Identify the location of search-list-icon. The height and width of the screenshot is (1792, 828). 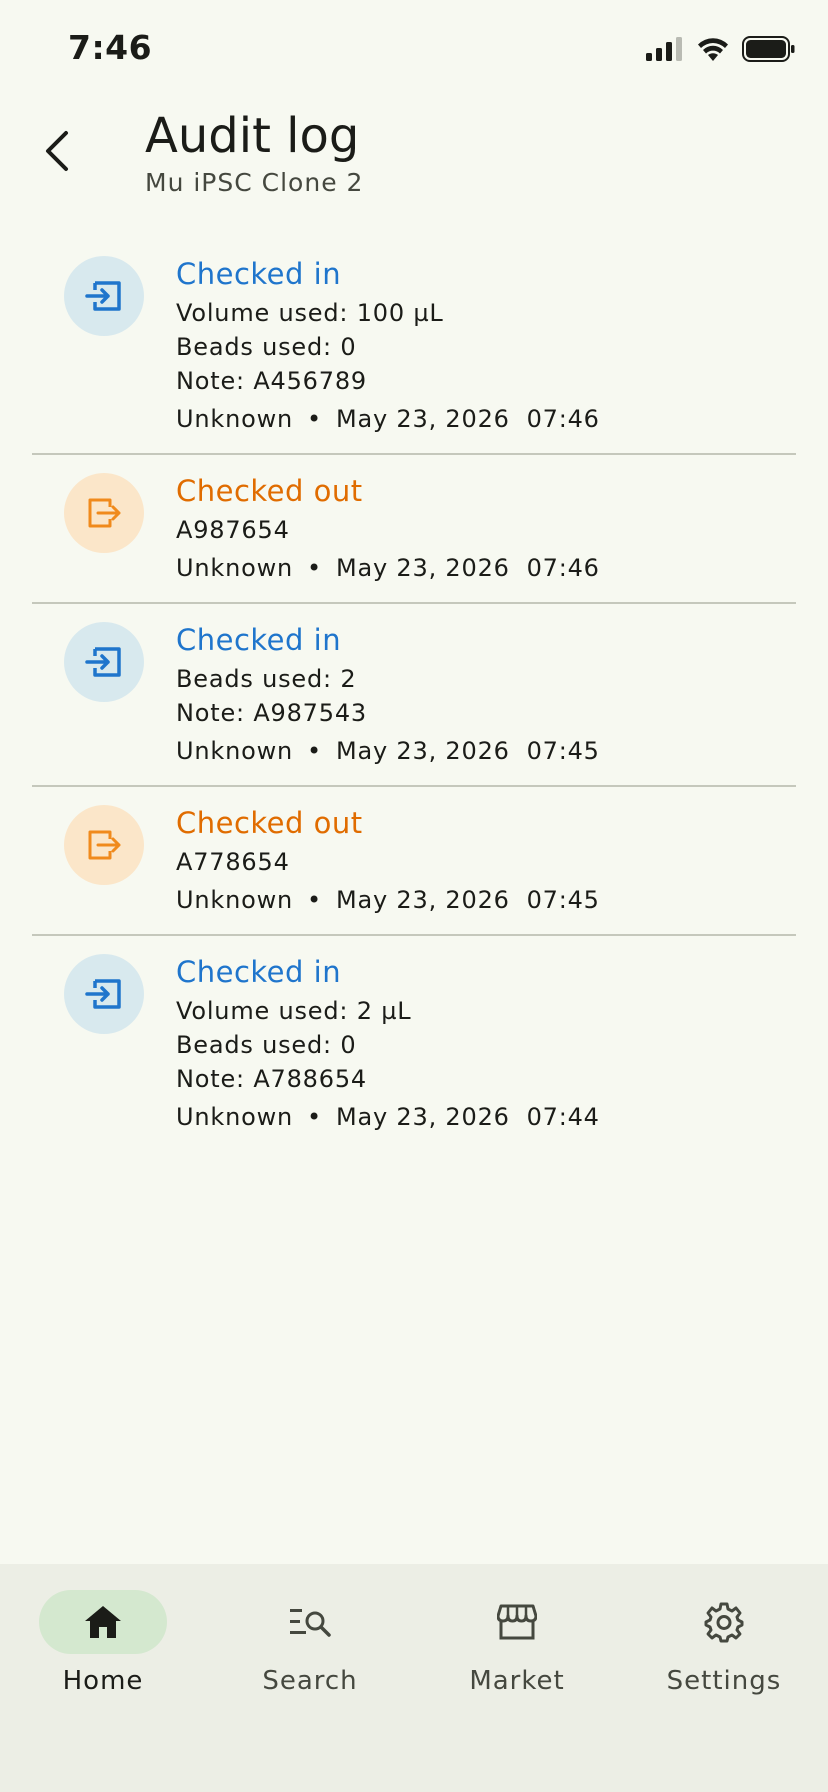
(310, 1623).